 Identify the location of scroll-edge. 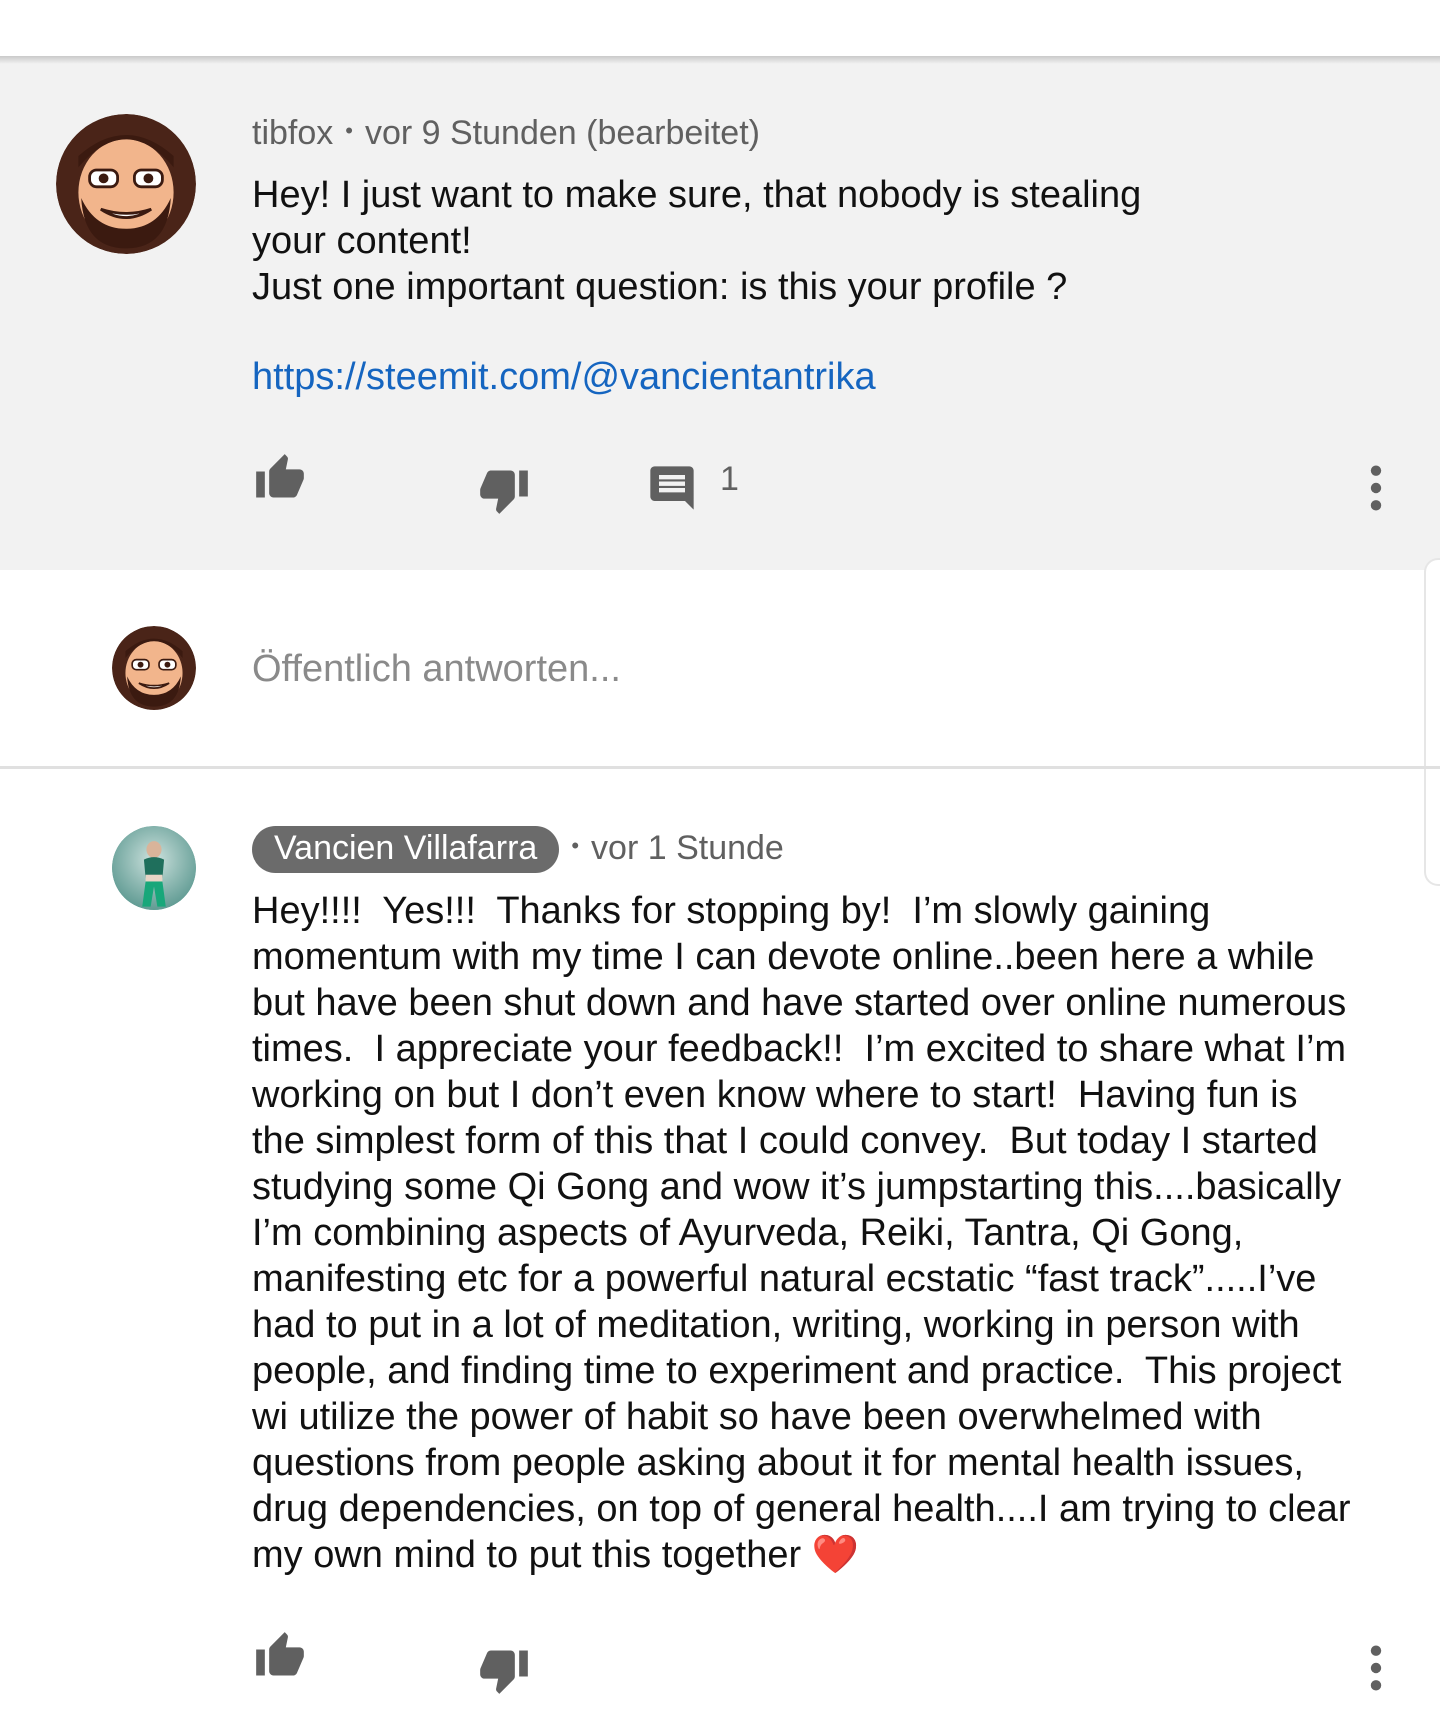
(1432, 722).